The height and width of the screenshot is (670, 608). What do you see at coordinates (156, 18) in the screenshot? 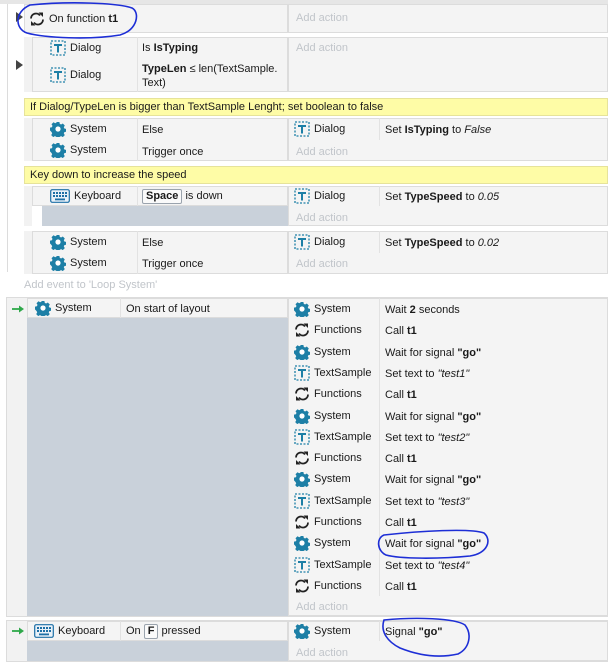
I see `function-t1-condition: On function t1` at bounding box center [156, 18].